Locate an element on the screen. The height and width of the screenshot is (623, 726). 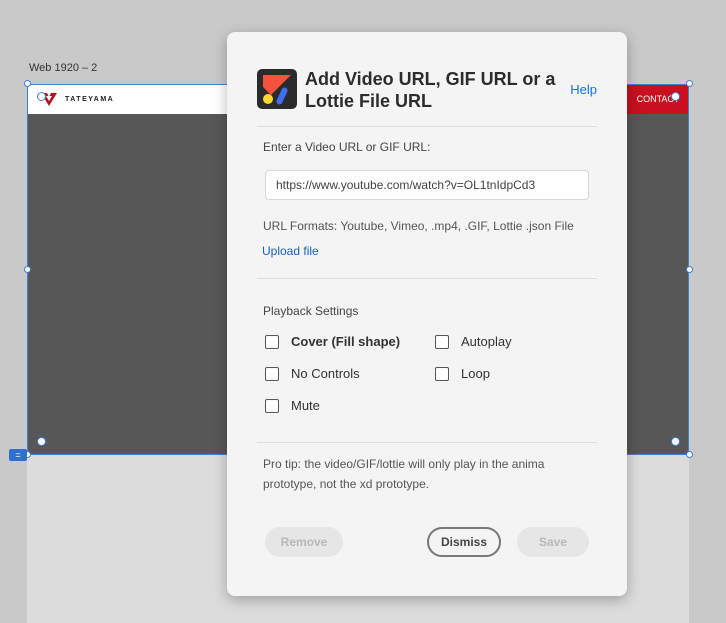
artboard-label: Web 1920 – 2 is located at coordinates (63, 68).